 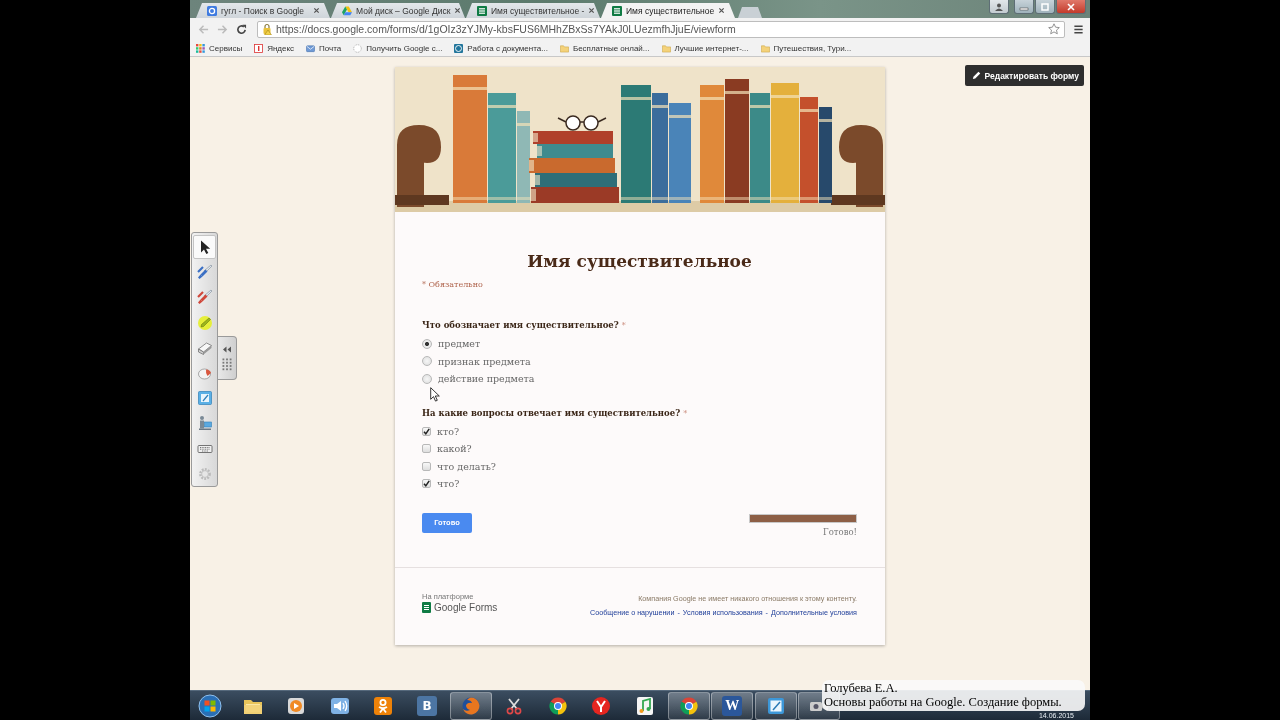 What do you see at coordinates (1024, 7) in the screenshot?
I see `minimize-button` at bounding box center [1024, 7].